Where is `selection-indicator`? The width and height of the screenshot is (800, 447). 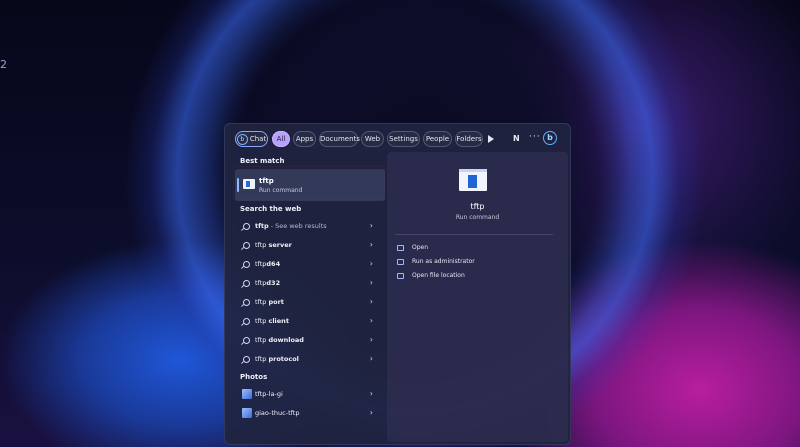 selection-indicator is located at coordinates (238, 185).